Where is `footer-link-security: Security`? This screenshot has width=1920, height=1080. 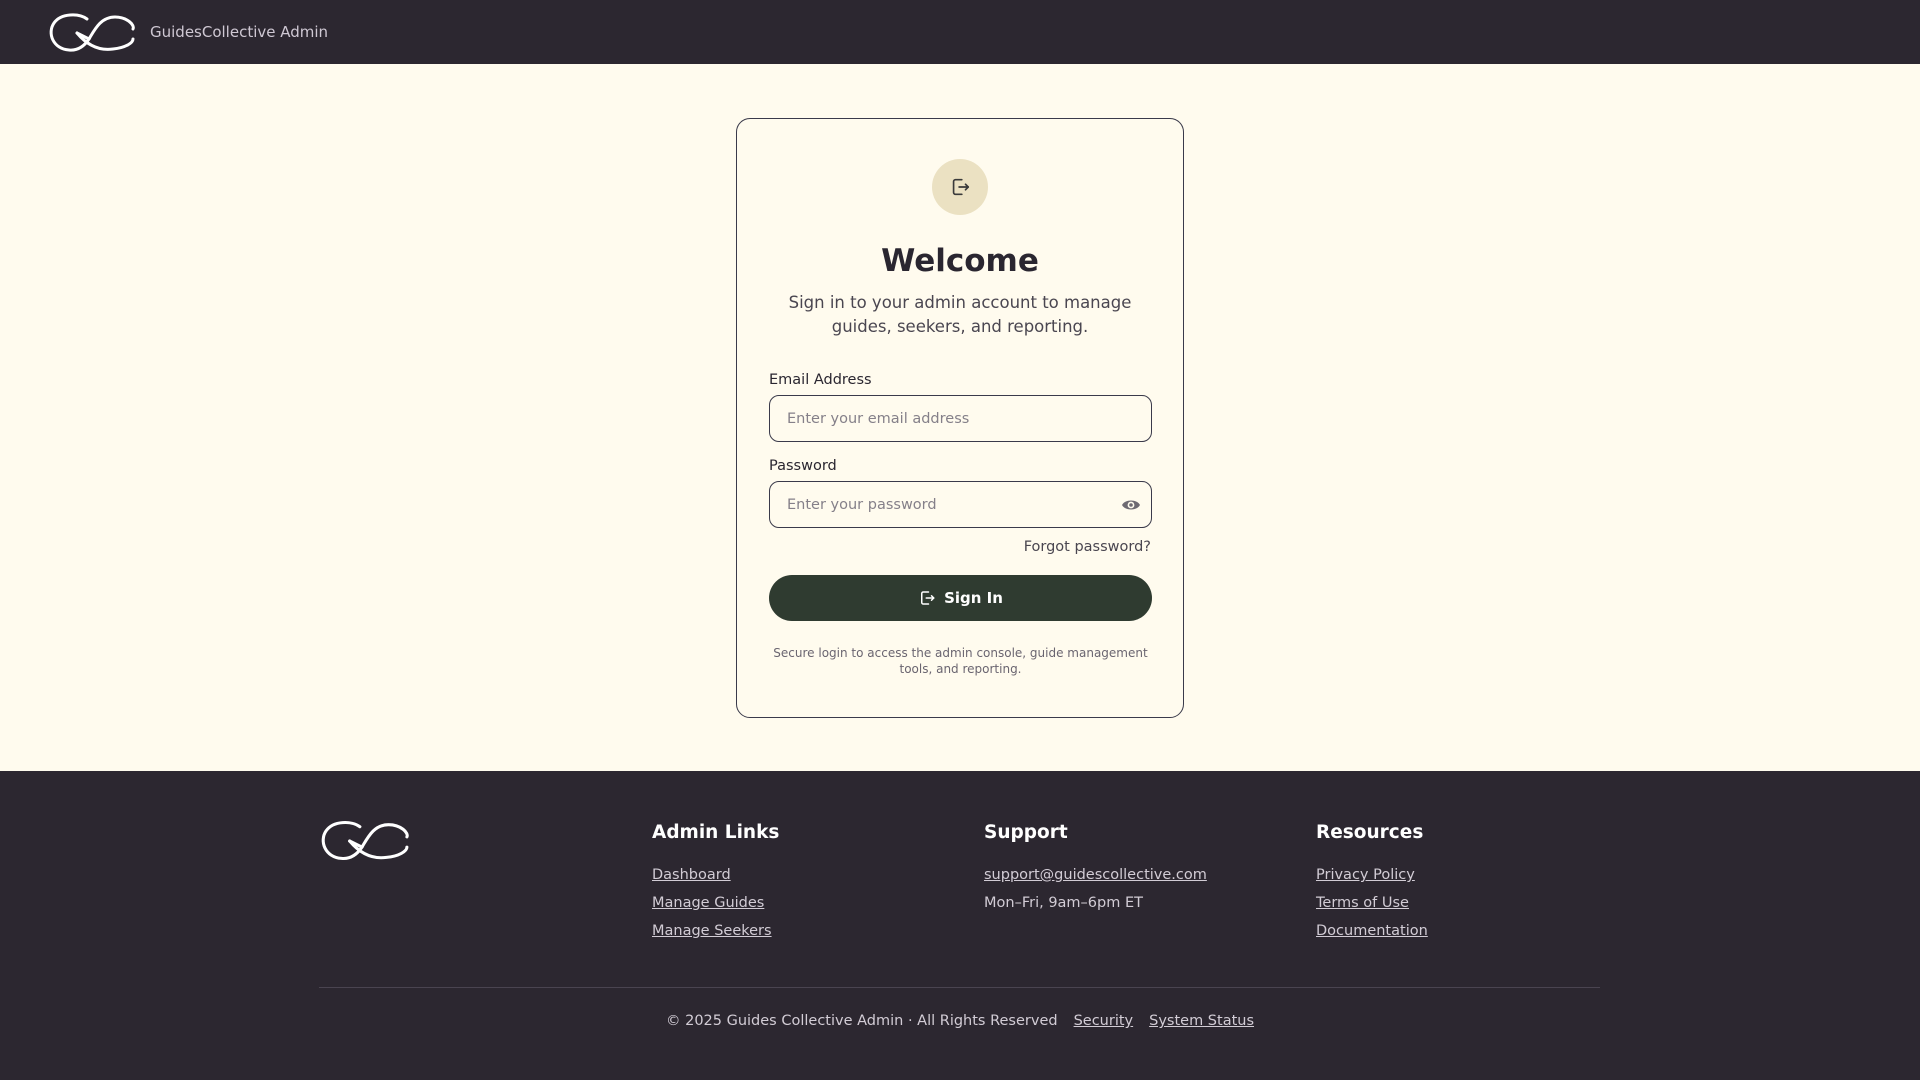
footer-link-security: Security is located at coordinates (1104, 1021).